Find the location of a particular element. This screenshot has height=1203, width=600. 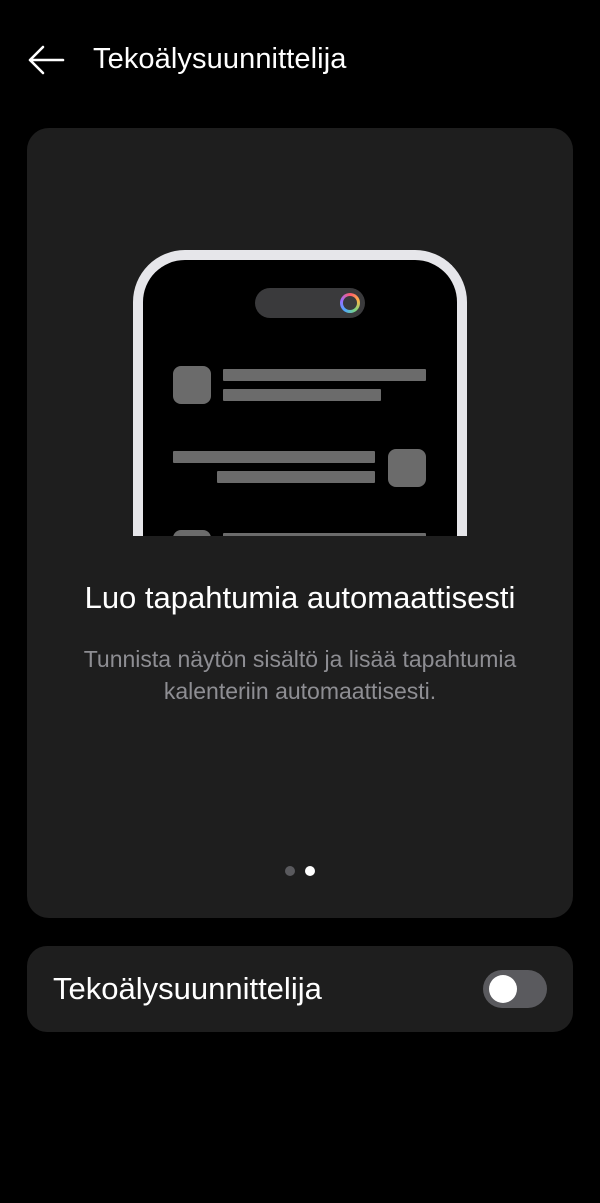

feature-title: Luo tapahtumia automaattisesti is located at coordinates (300, 597).